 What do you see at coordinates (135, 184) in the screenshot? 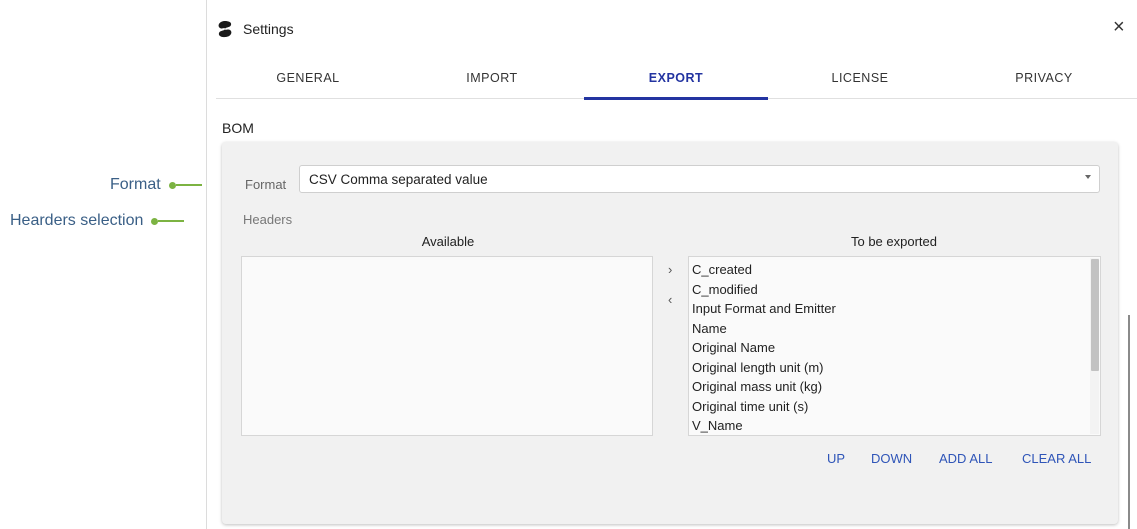
I see `callout-format-label: Format` at bounding box center [135, 184].